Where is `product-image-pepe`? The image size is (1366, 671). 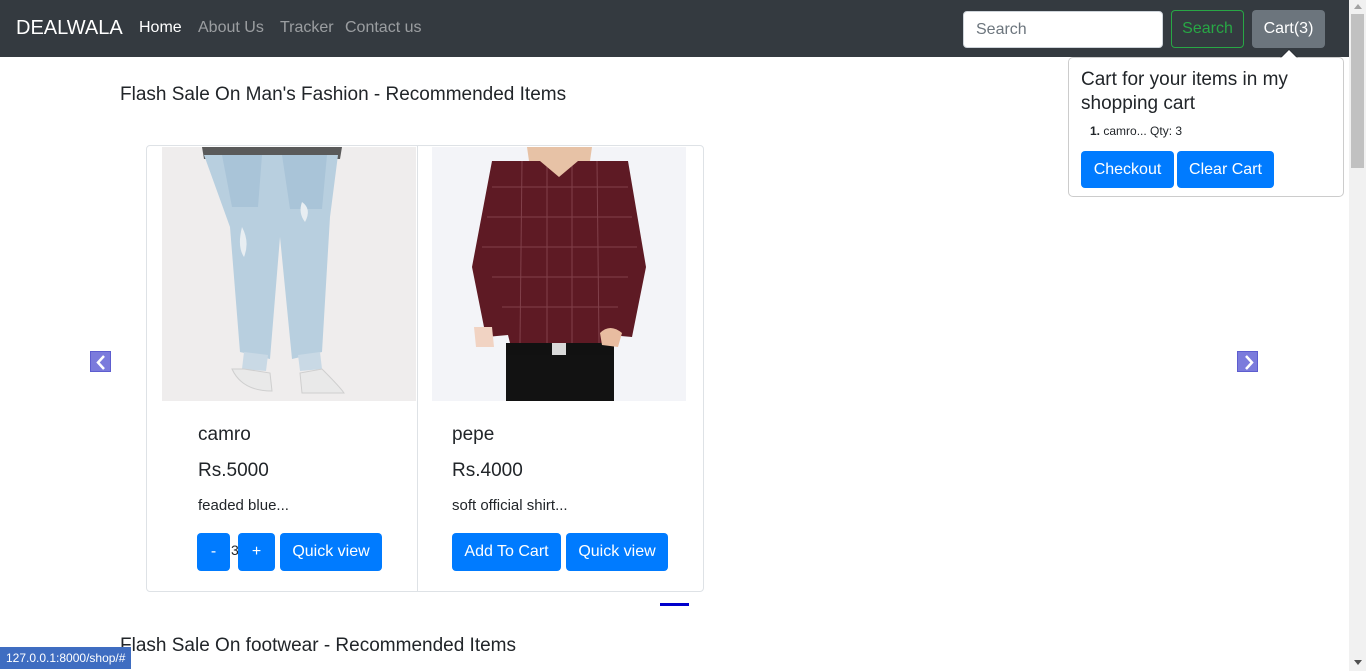
product-image-pepe is located at coordinates (559, 274).